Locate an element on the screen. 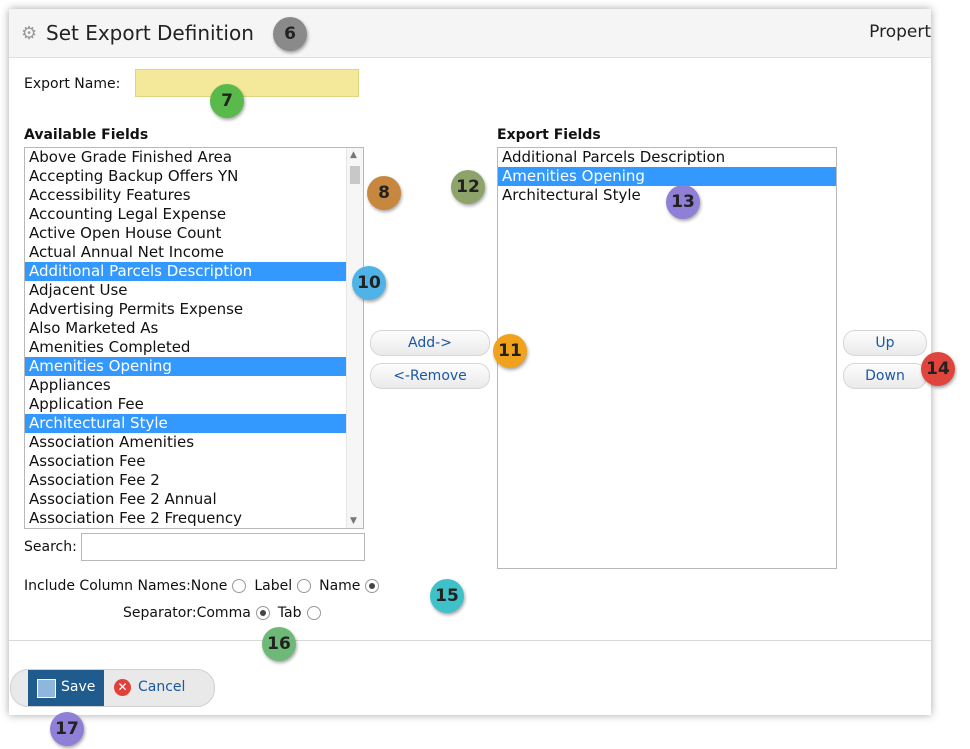 Image resolution: width=970 pixels, height=749 pixels. list-item: Accounting Legal Expense is located at coordinates (194, 214).